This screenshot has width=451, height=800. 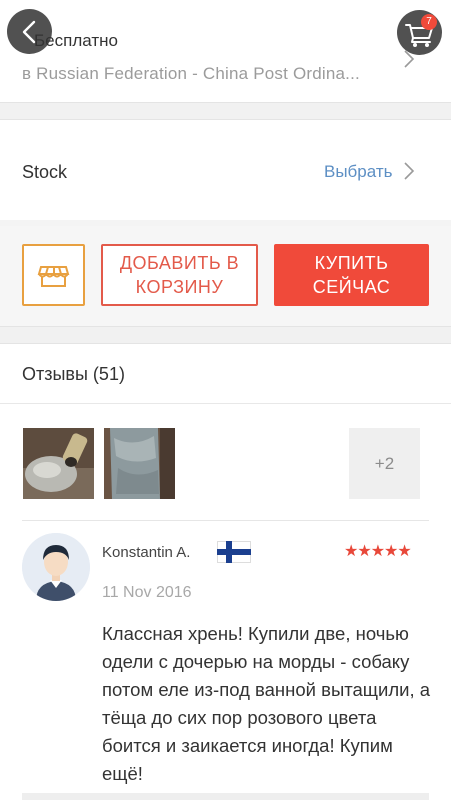 I want to click on store-button, so click(x=53, y=275).